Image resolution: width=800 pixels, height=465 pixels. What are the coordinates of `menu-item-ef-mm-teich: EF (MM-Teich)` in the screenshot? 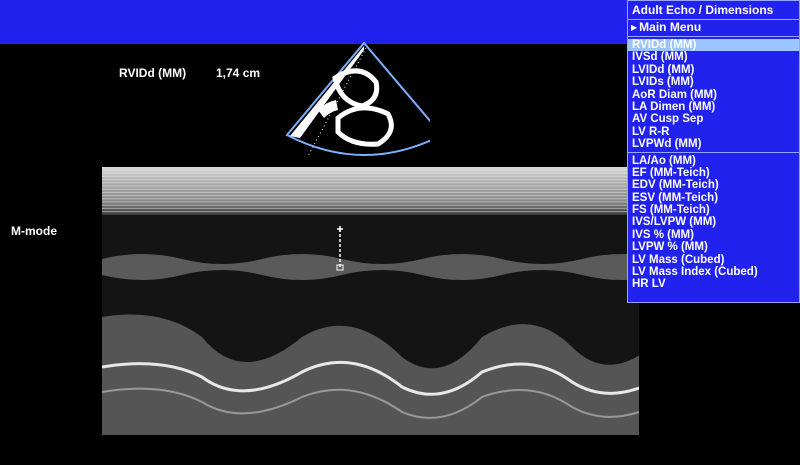 It's located at (713, 173).